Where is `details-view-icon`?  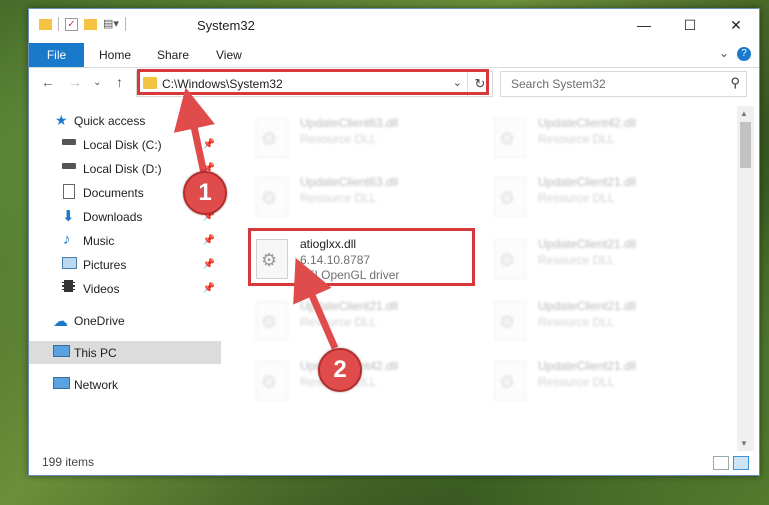
details-view-icon is located at coordinates (721, 463).